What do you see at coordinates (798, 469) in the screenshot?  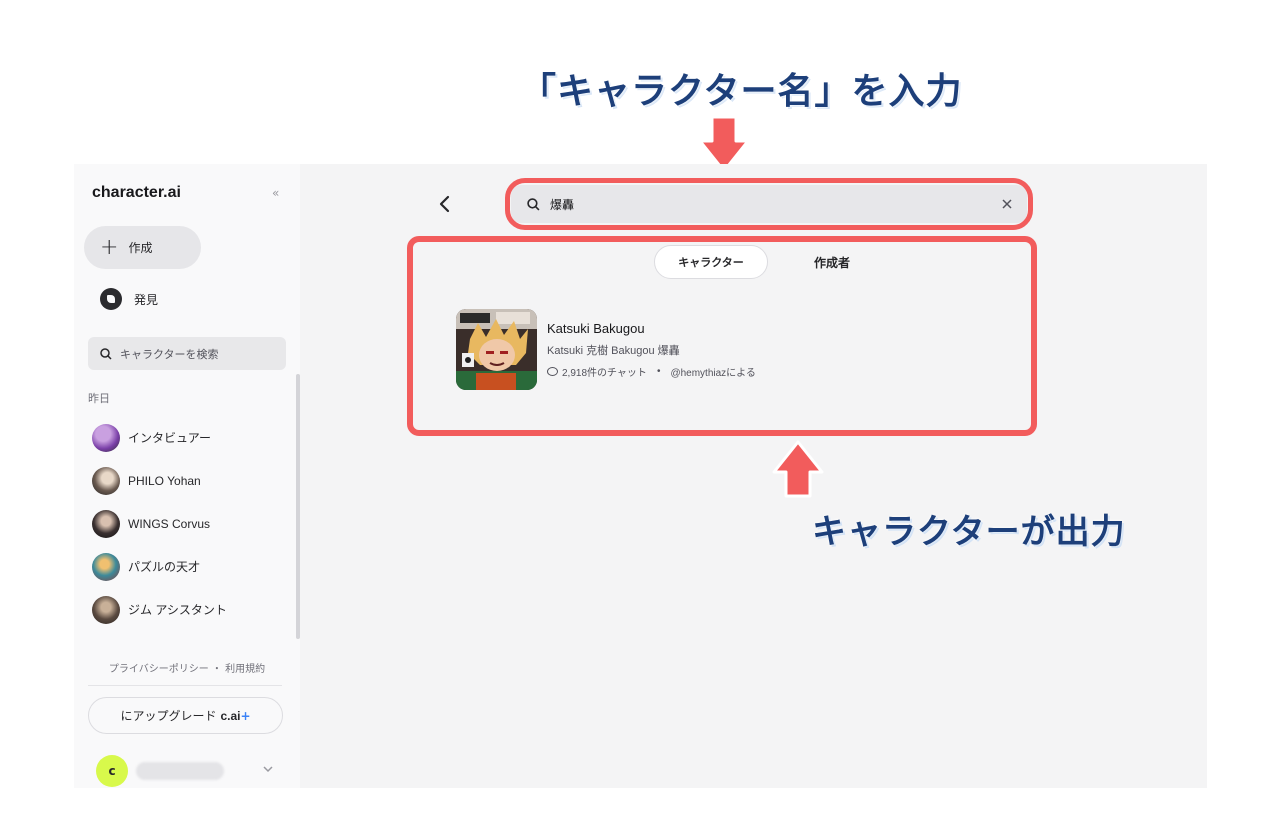 I see `annotation-arrow-up-icon` at bounding box center [798, 469].